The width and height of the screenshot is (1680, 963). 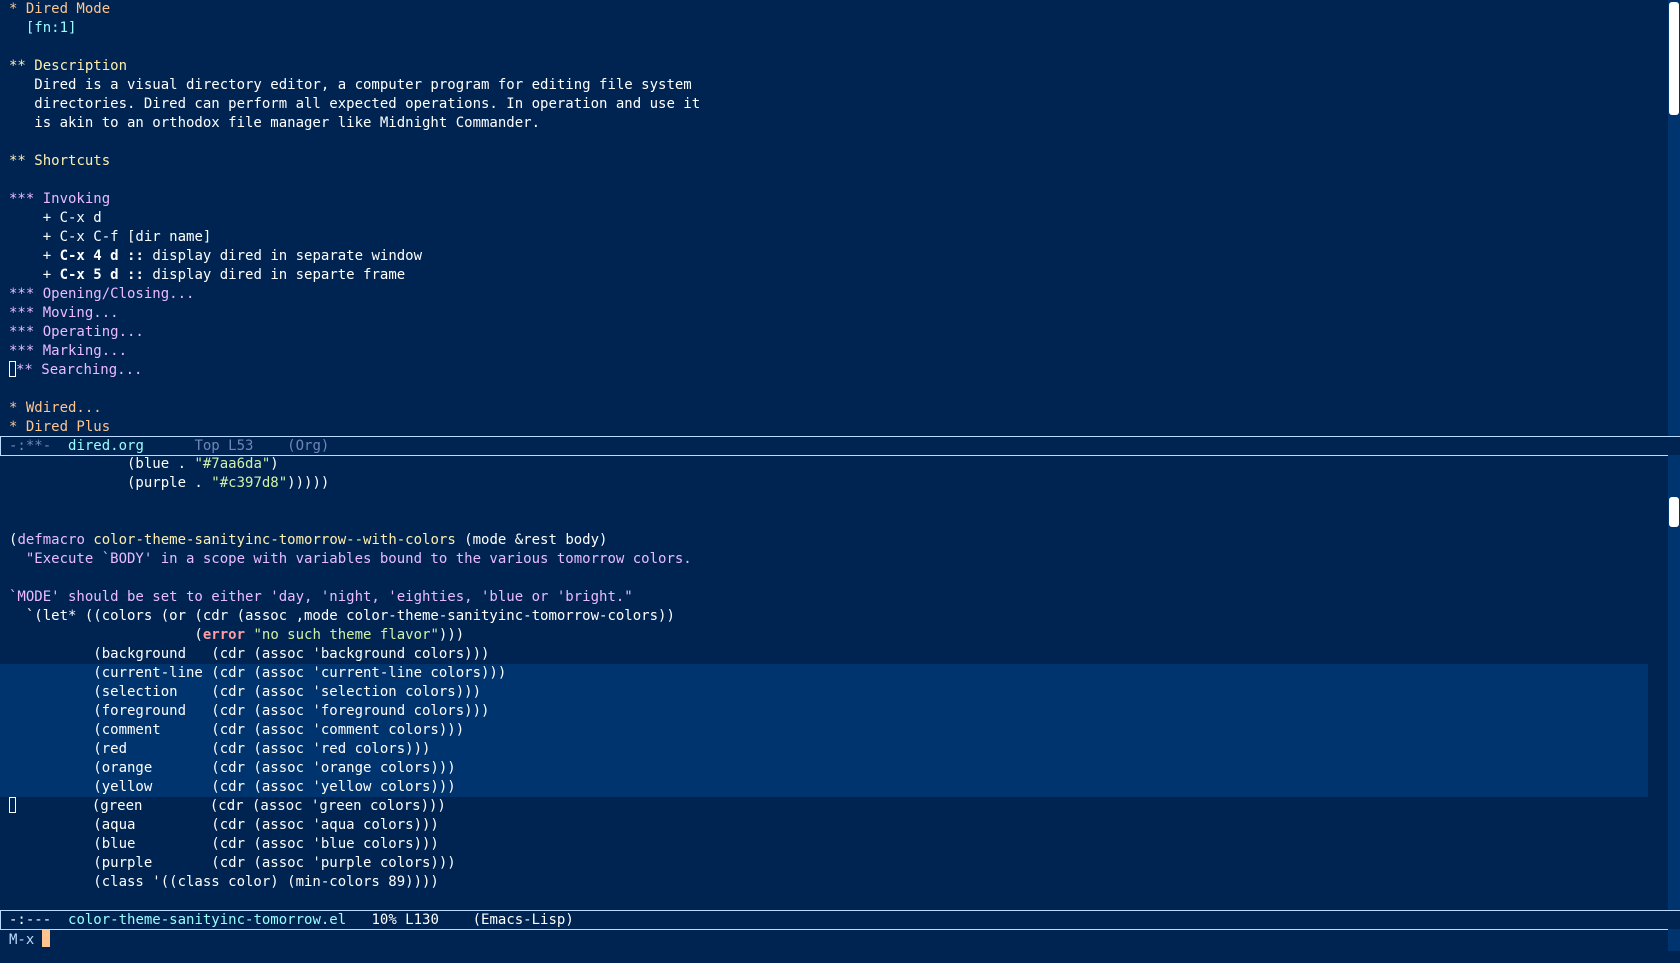 I want to click on string-literal: "#7aa6da", so click(x=232, y=464).